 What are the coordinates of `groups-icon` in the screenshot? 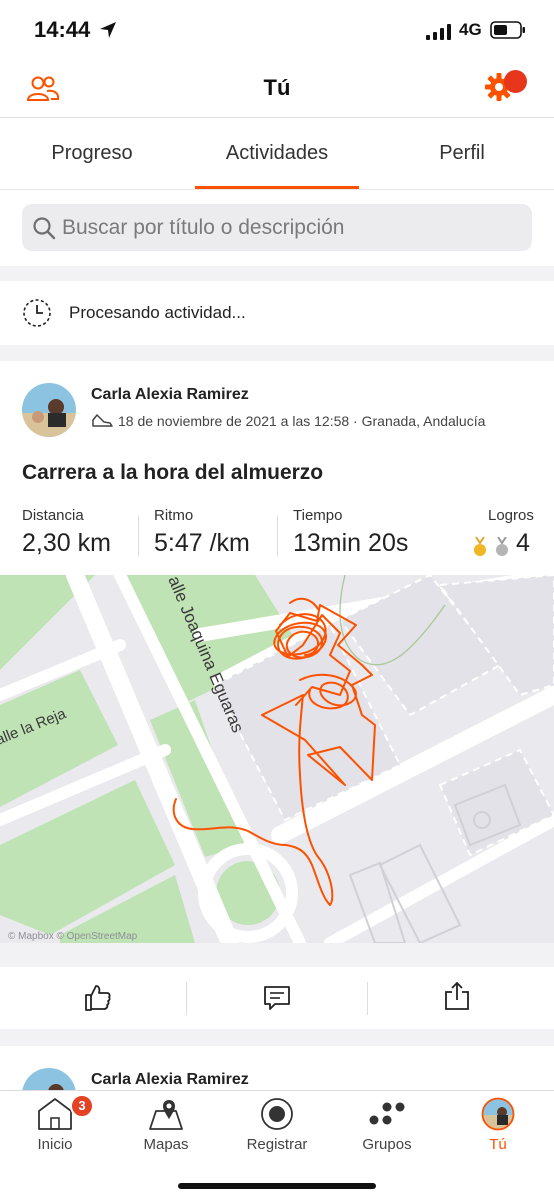 It's located at (387, 1113).